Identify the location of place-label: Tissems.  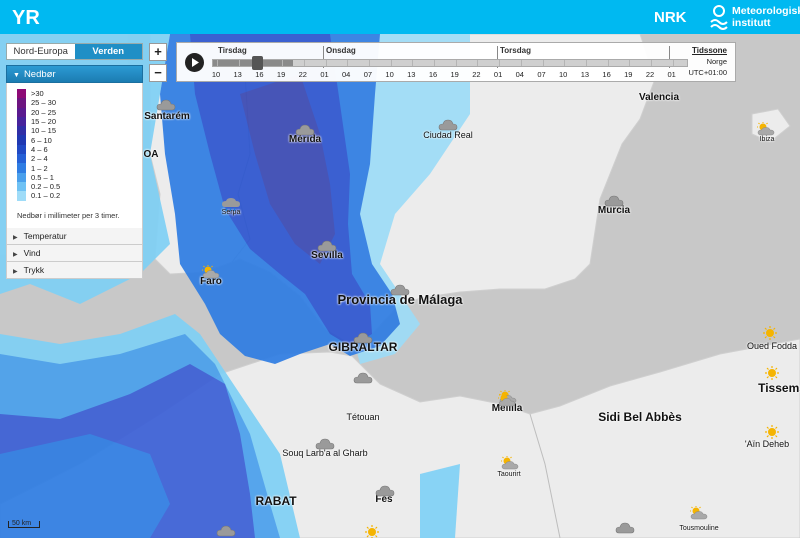
(779, 388).